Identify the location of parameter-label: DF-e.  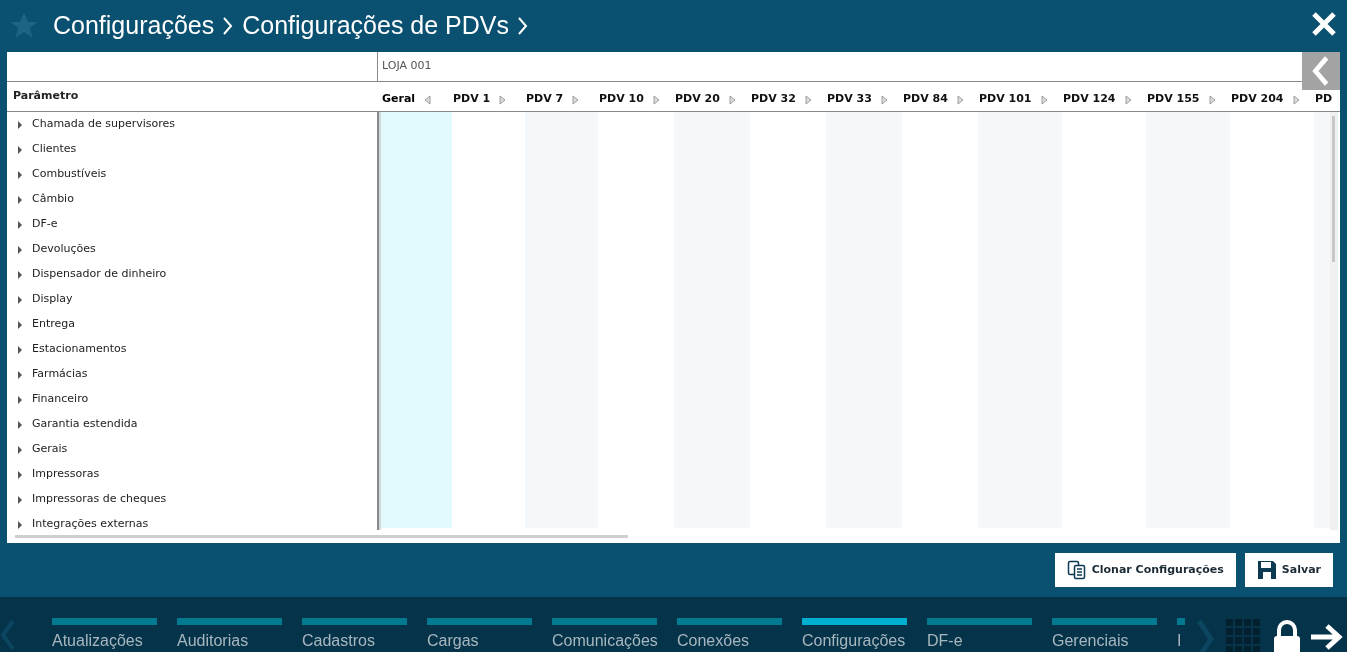
(45, 224).